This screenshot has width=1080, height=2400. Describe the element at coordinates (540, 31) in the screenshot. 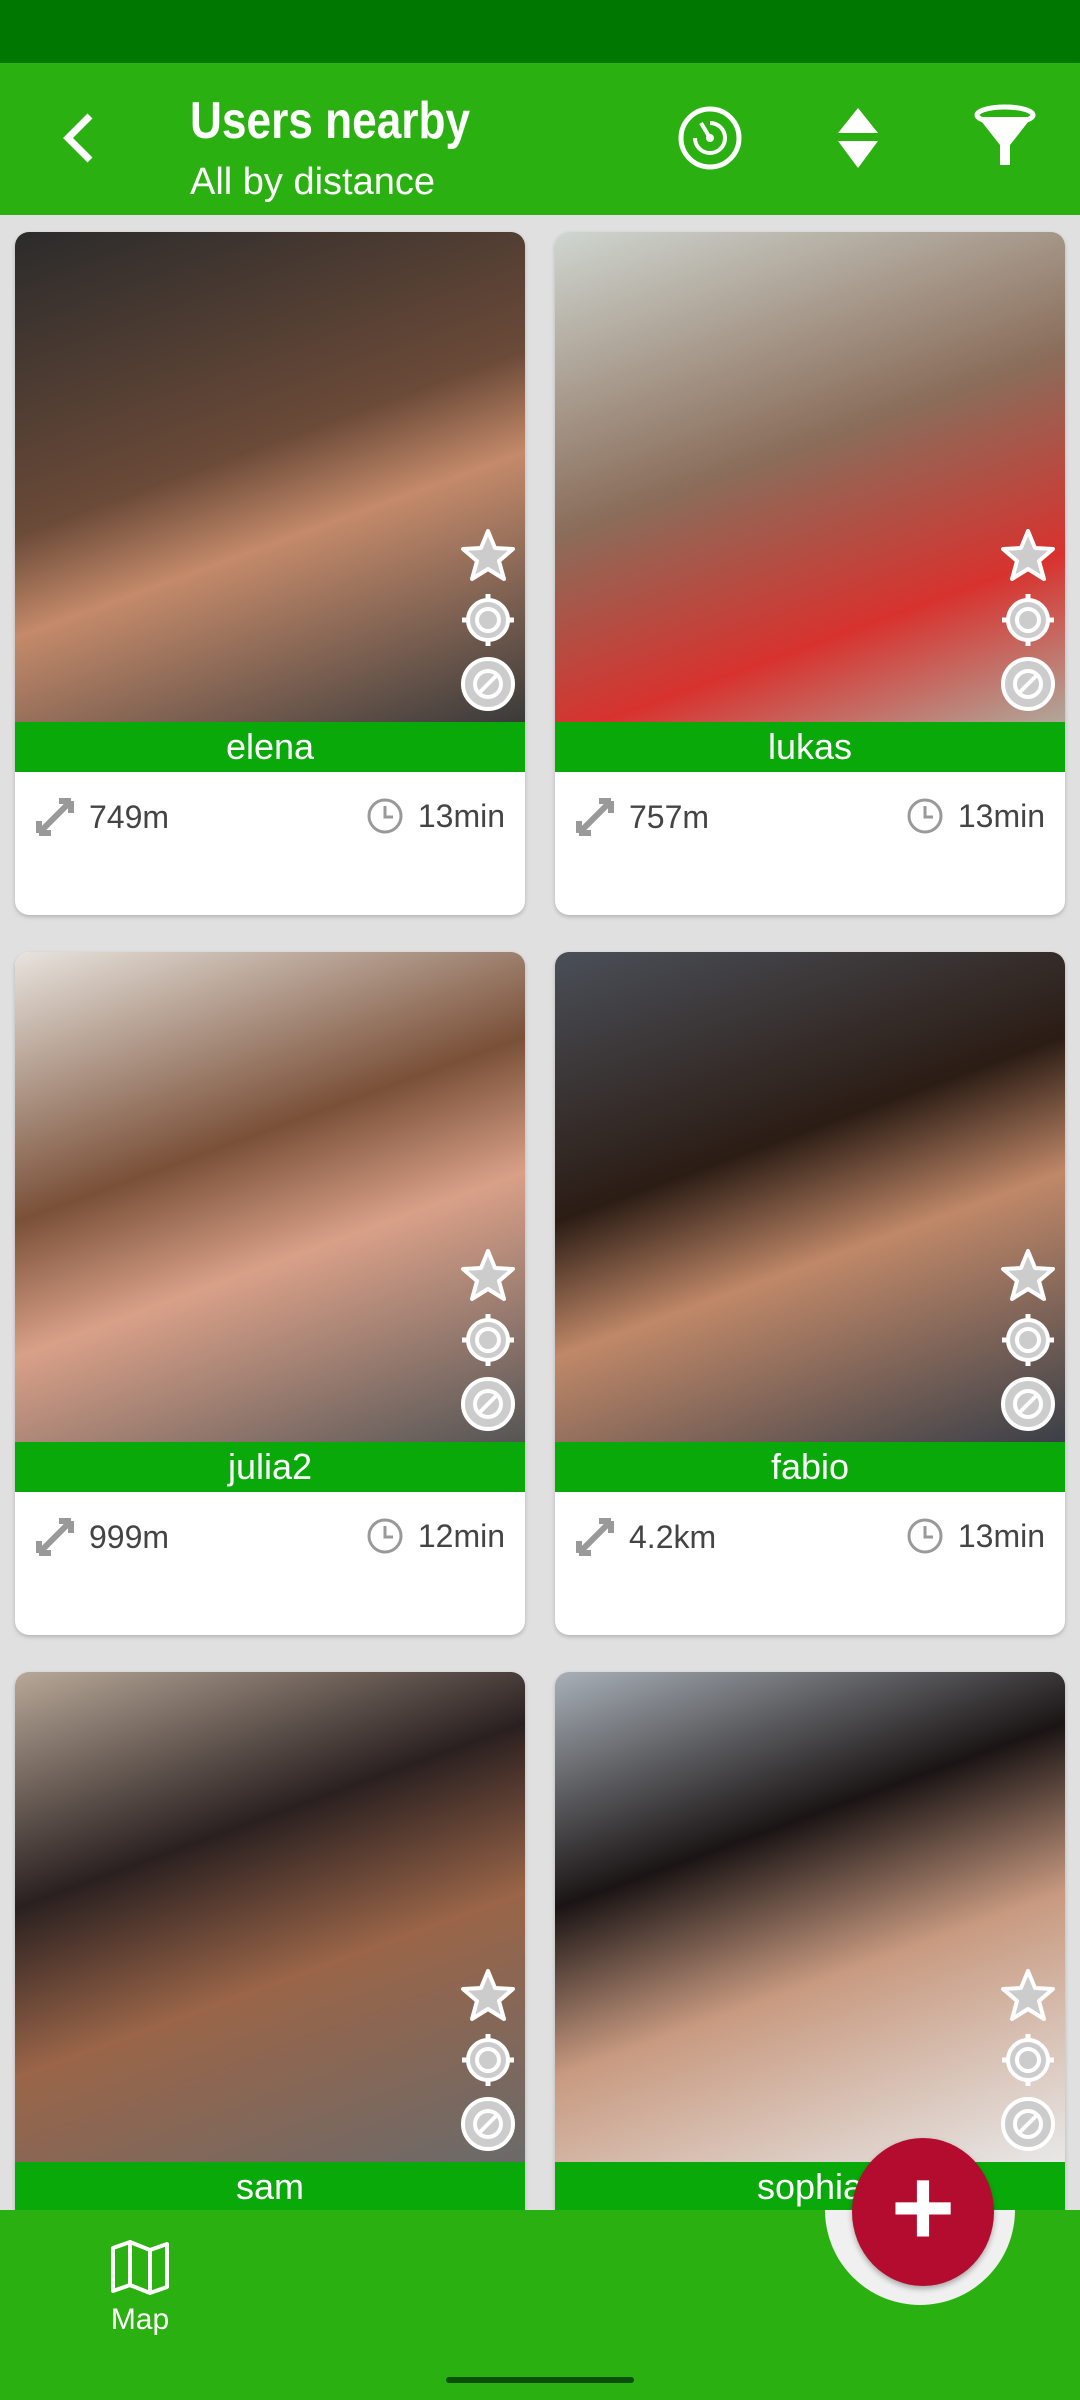

I see `status-bar` at that location.